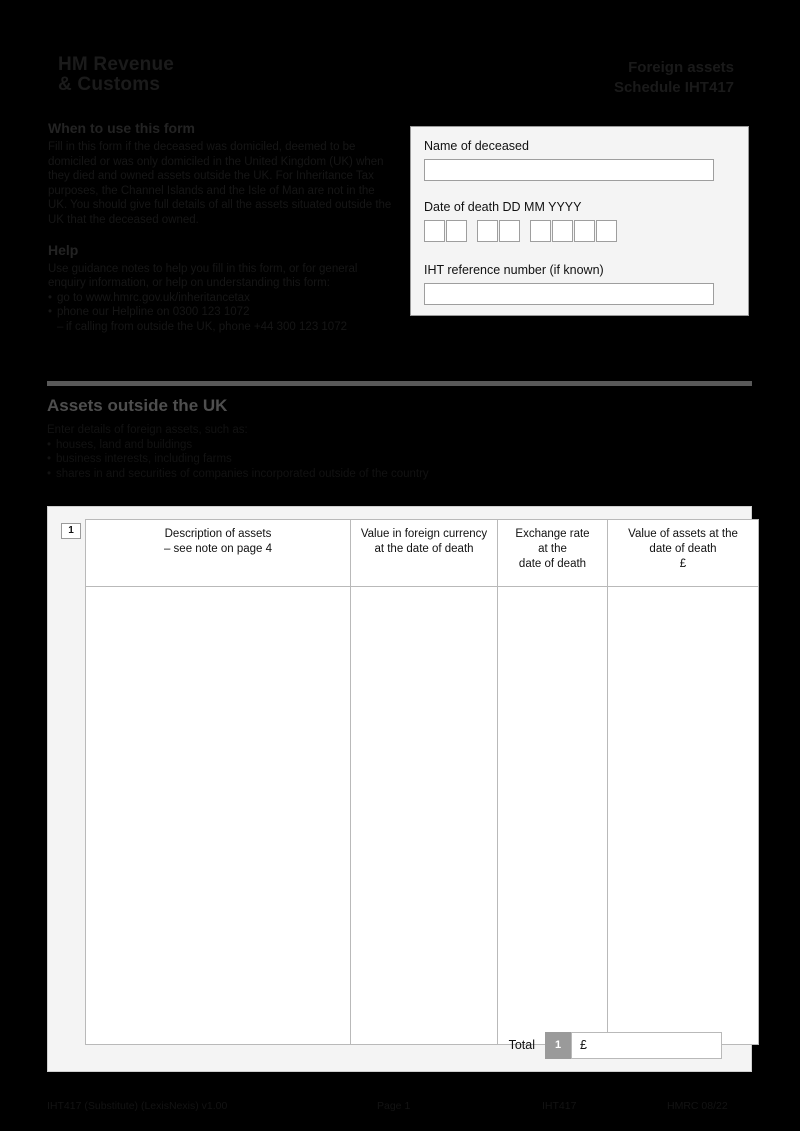 This screenshot has width=800, height=1131. Describe the element at coordinates (424, 534) in the screenshot. I see `col-header-foreign-value-l1: Value in foreign currency` at that location.